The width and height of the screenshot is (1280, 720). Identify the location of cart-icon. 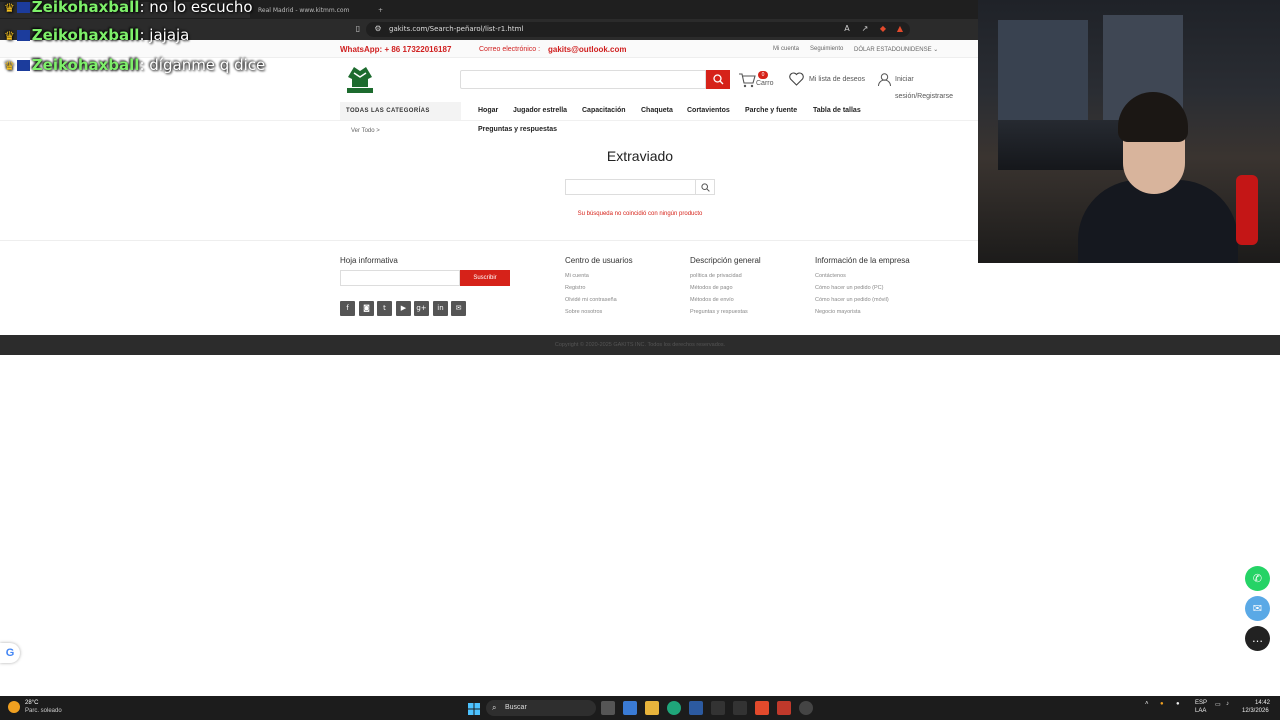
(747, 80).